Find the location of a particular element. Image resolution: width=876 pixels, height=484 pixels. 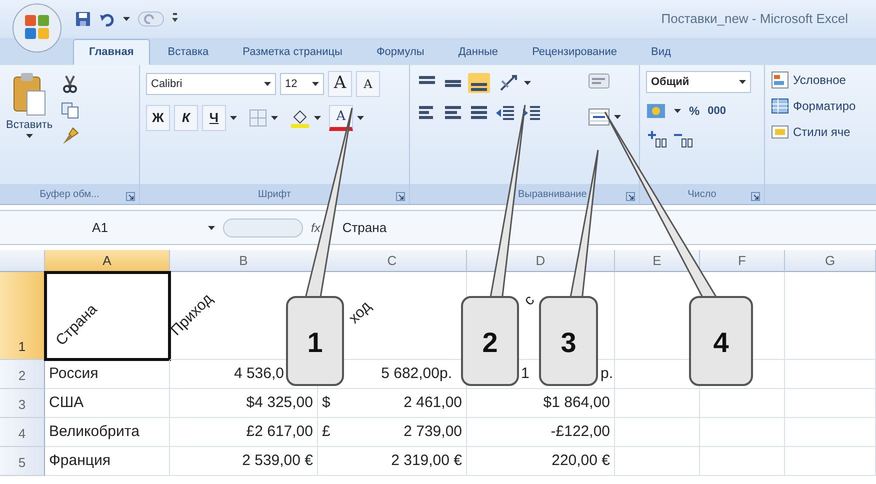

group-label: Шрифт is located at coordinates (274, 195).